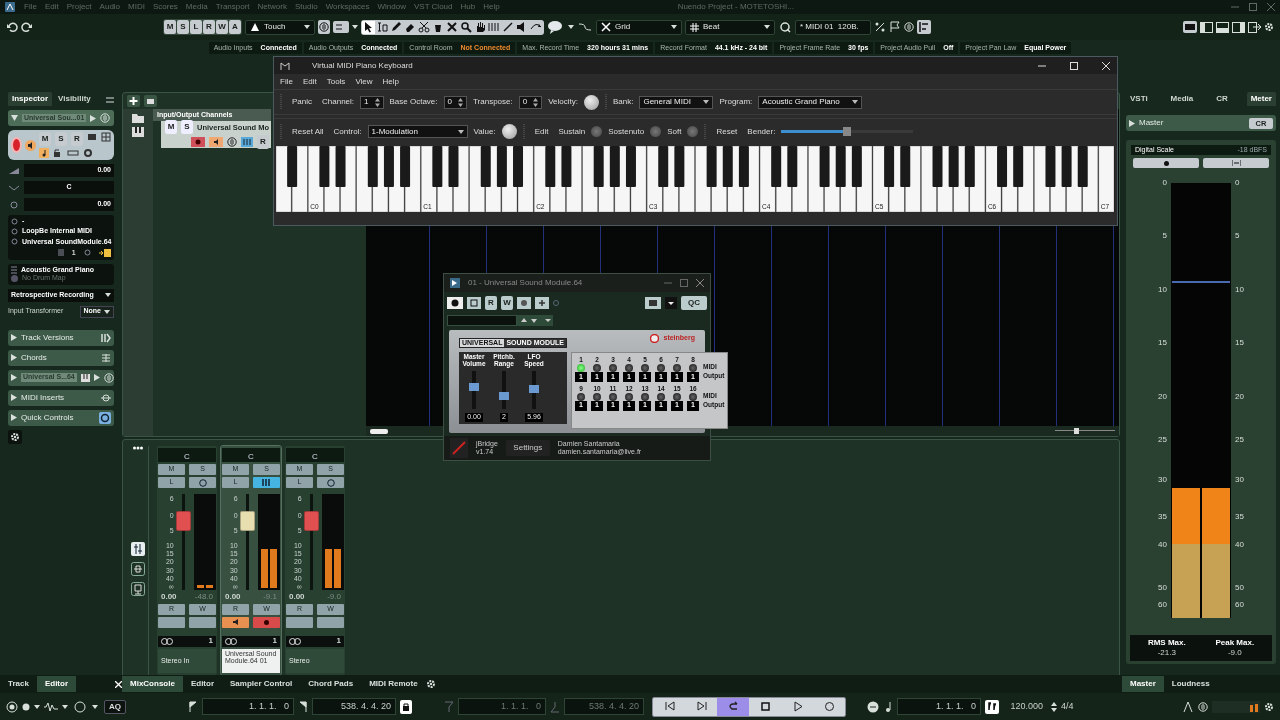  Describe the element at coordinates (366, 102) in the screenshot. I see `channel-spinbox-value: 1` at that location.